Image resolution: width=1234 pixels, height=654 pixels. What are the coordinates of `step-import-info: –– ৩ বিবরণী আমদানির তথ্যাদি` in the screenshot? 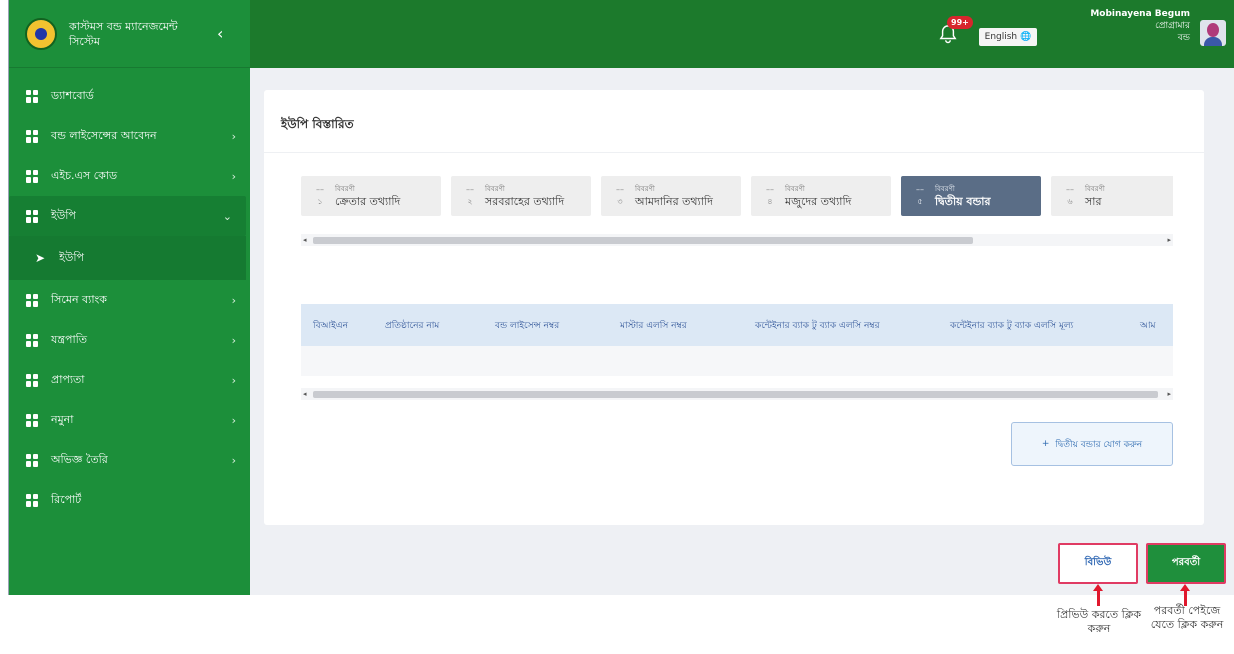 It's located at (671, 196).